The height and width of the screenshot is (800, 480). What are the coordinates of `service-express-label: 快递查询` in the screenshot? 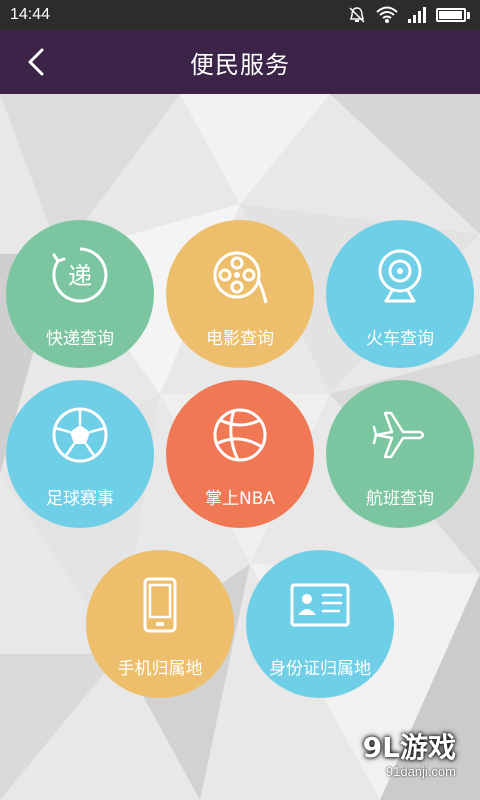 It's located at (80, 339).